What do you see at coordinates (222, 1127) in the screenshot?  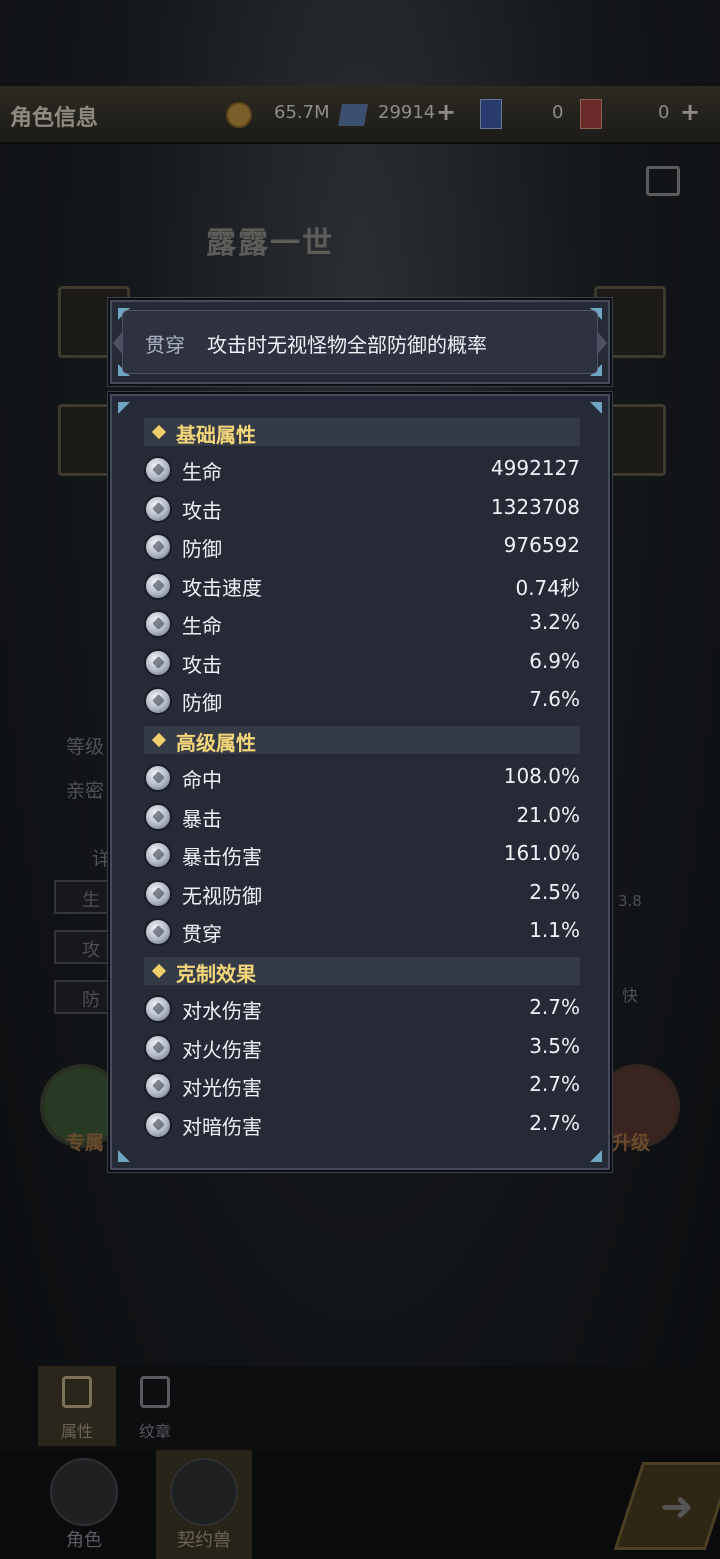 I see `stat-label: 对暗伤害` at bounding box center [222, 1127].